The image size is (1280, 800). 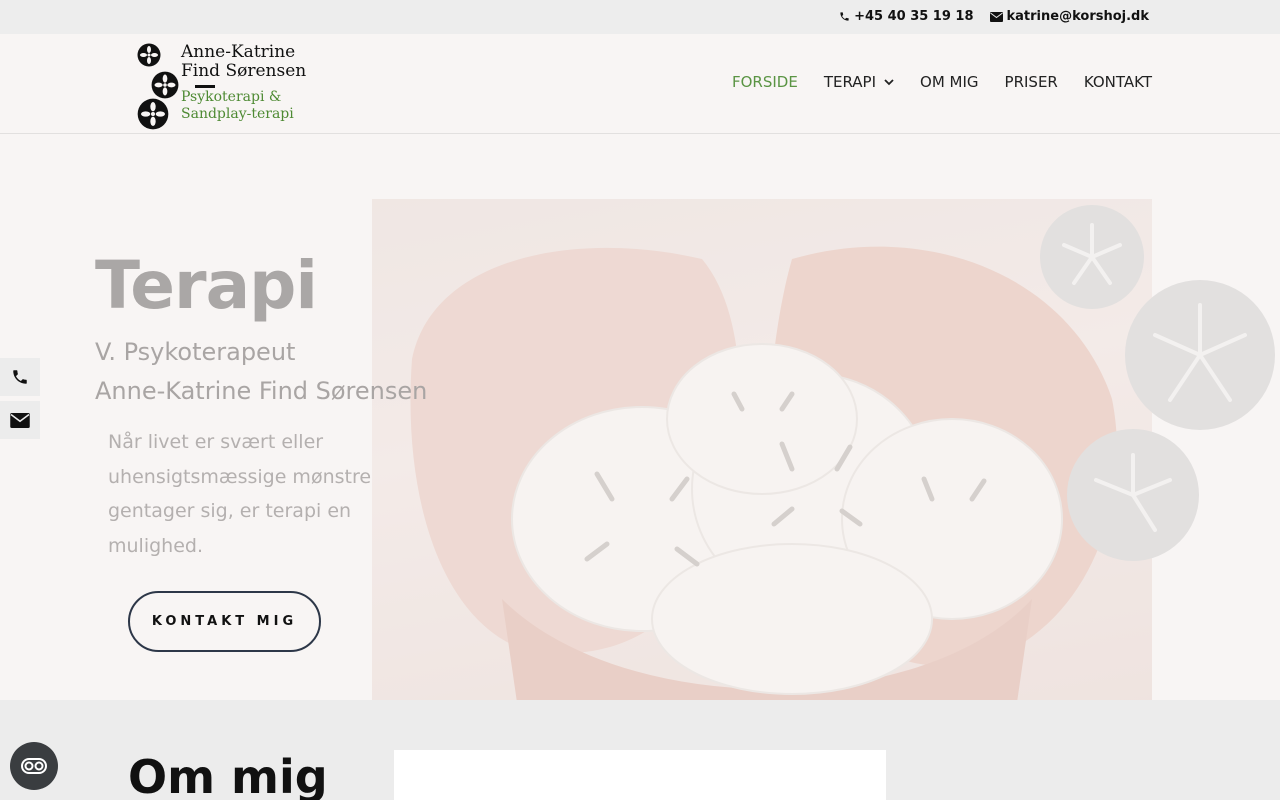 I want to click on cookie-settings-icon, so click(x=34, y=766).